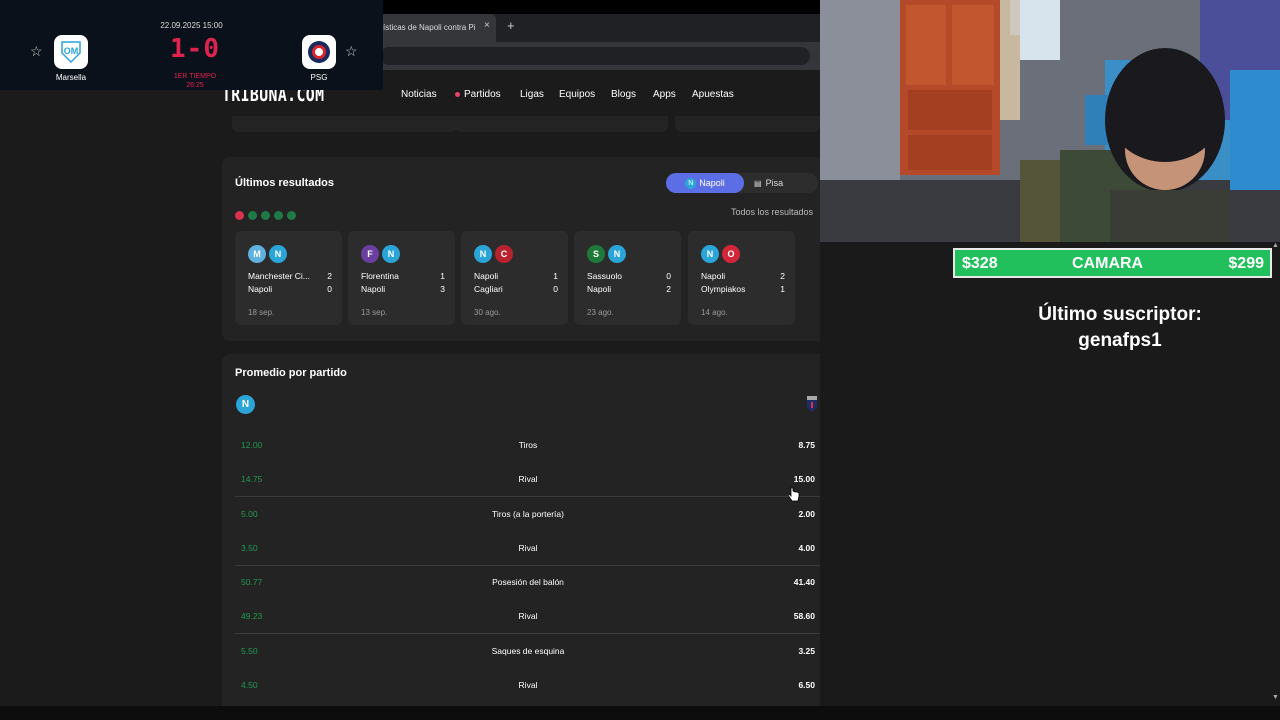  Describe the element at coordinates (528, 445) in the screenshot. I see `stat-label: Tiros` at that location.